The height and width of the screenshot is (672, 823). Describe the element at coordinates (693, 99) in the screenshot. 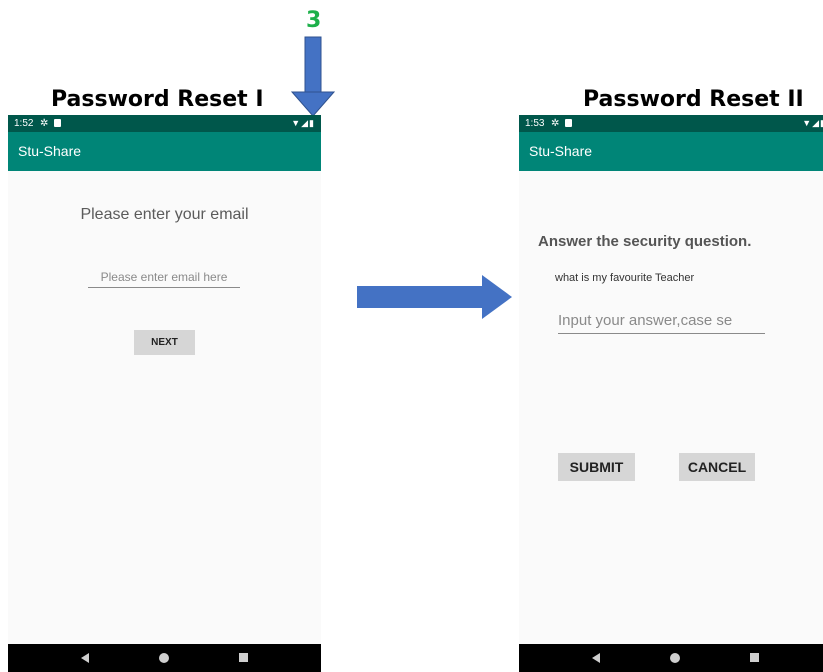

I see `caption-password-reset-2: Password Reset II` at that location.